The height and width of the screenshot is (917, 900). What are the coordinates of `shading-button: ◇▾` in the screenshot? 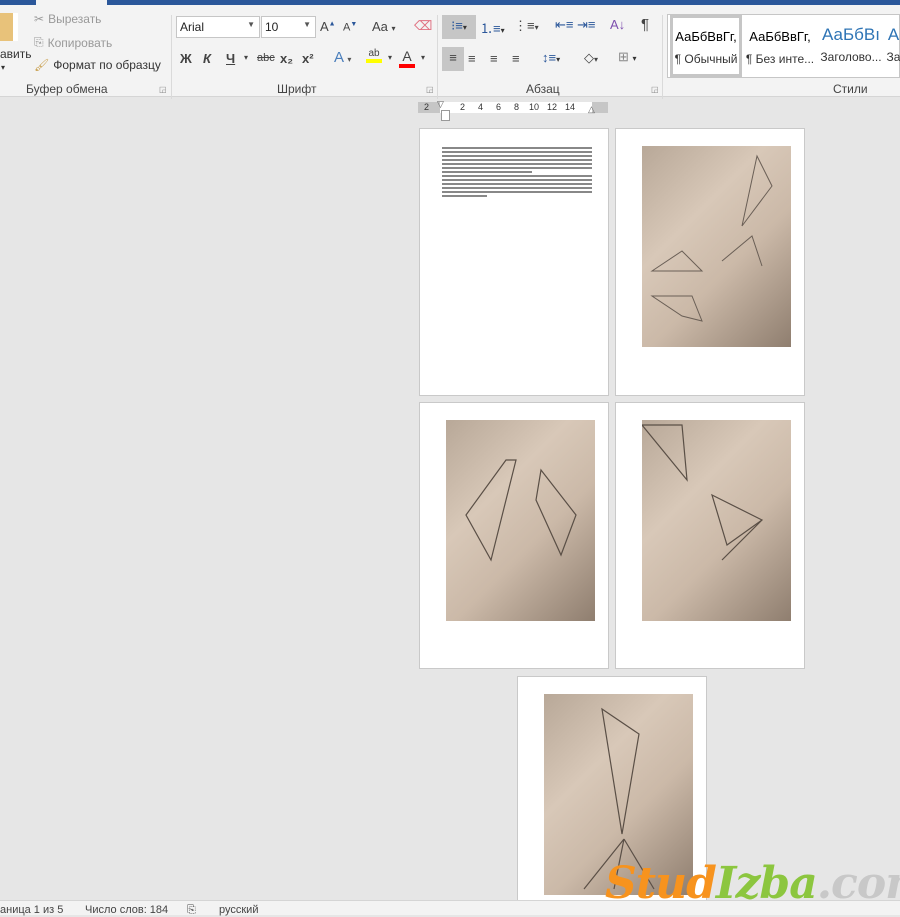 It's located at (591, 58).